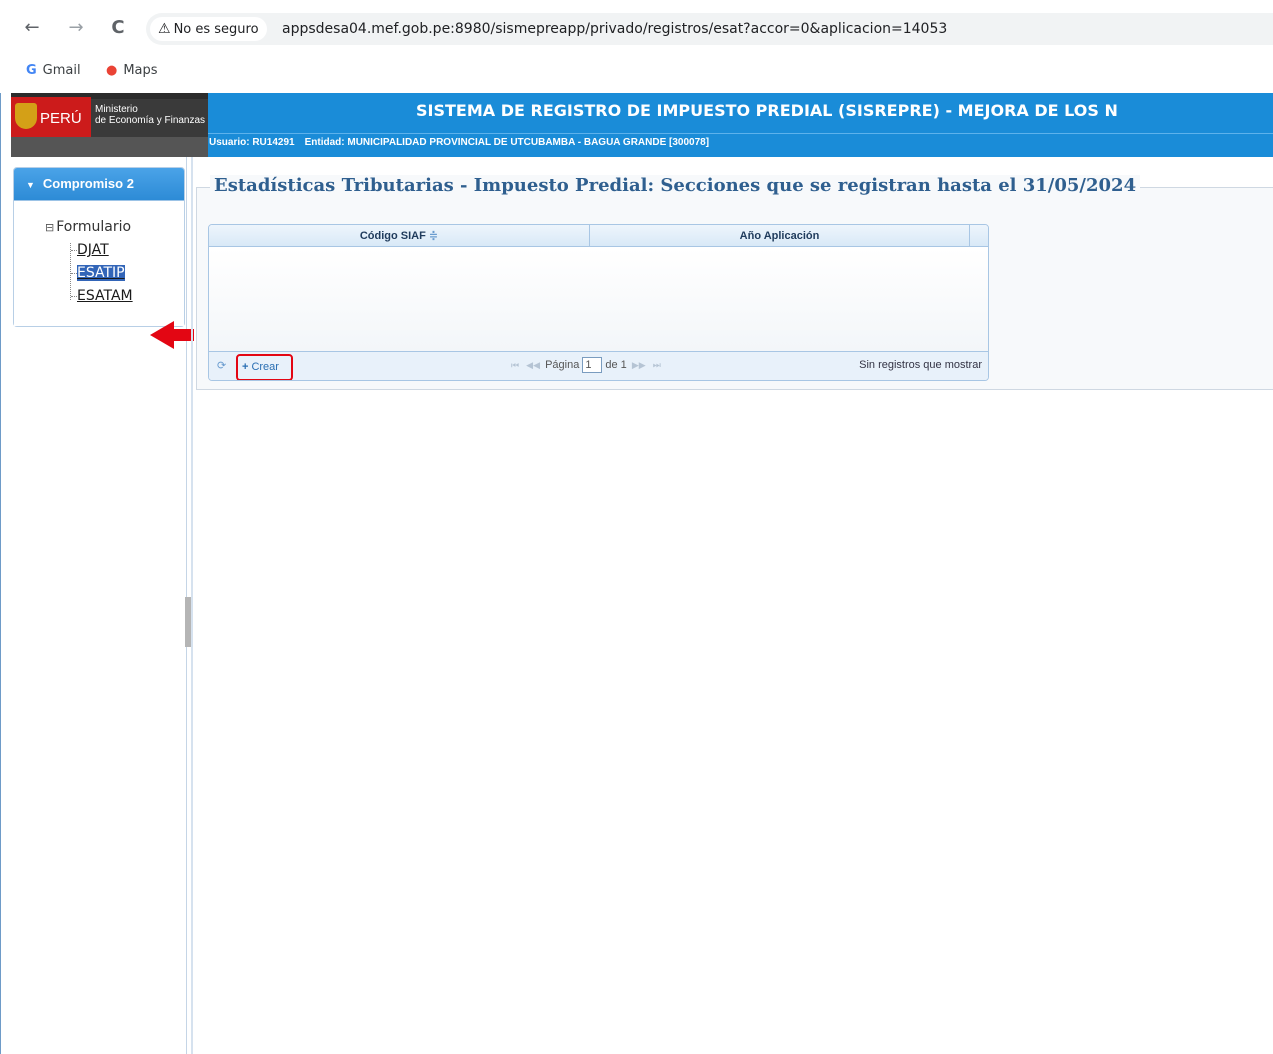 Image resolution: width=1273 pixels, height=1054 pixels. What do you see at coordinates (639, 365) in the screenshot?
I see `next-page-icon: ▶▶` at bounding box center [639, 365].